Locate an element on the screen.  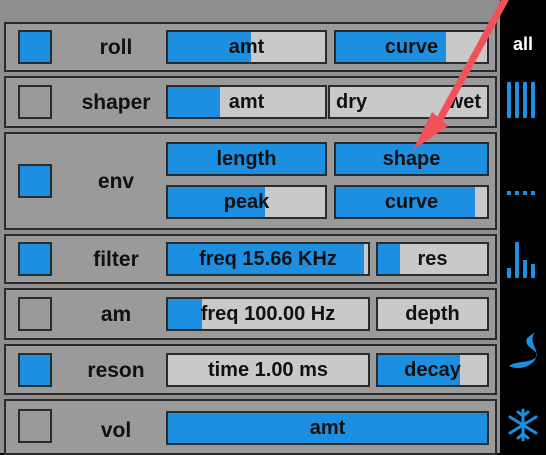
row-roll: roll amt curve is located at coordinates (250, 47).